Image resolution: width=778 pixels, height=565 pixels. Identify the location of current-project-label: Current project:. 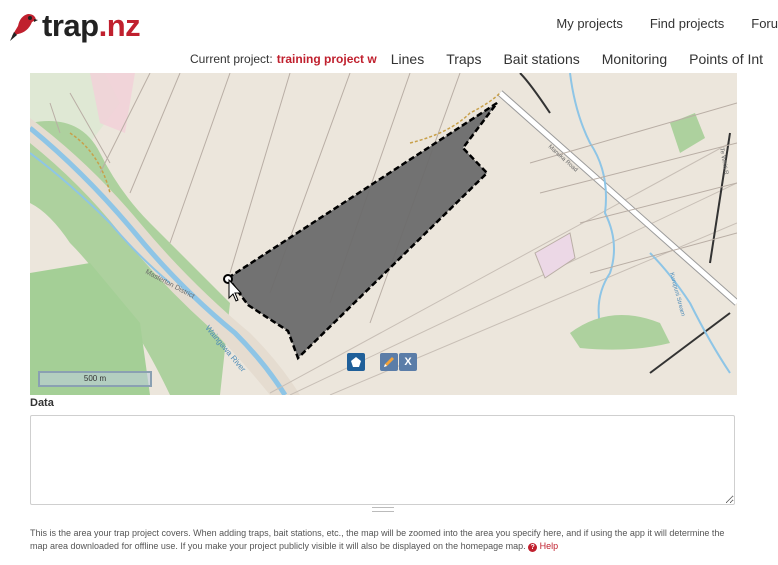
(231, 59).